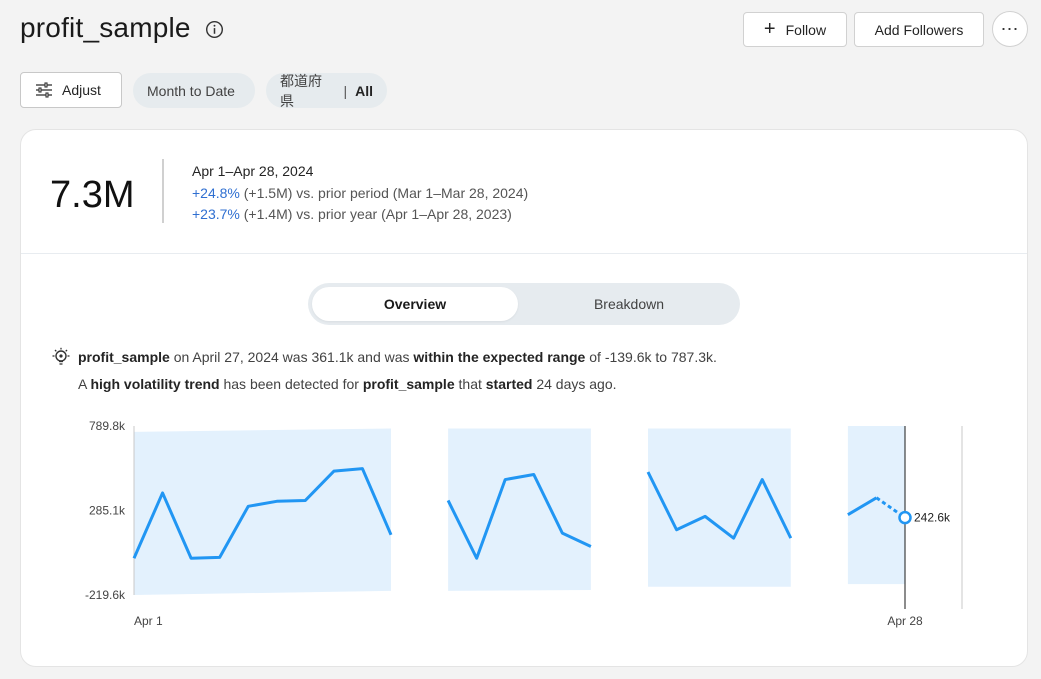 This screenshot has height=679, width=1041. I want to click on insight-text: has been detected for, so click(291, 384).